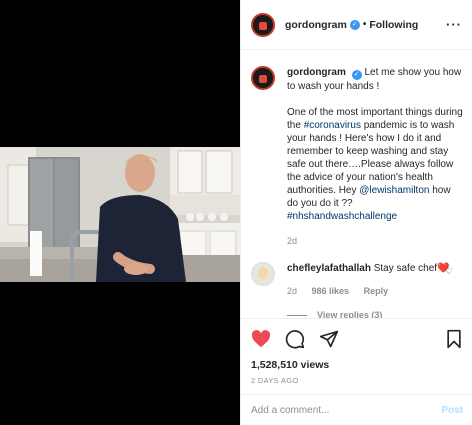  I want to click on post-button: Post, so click(452, 410).